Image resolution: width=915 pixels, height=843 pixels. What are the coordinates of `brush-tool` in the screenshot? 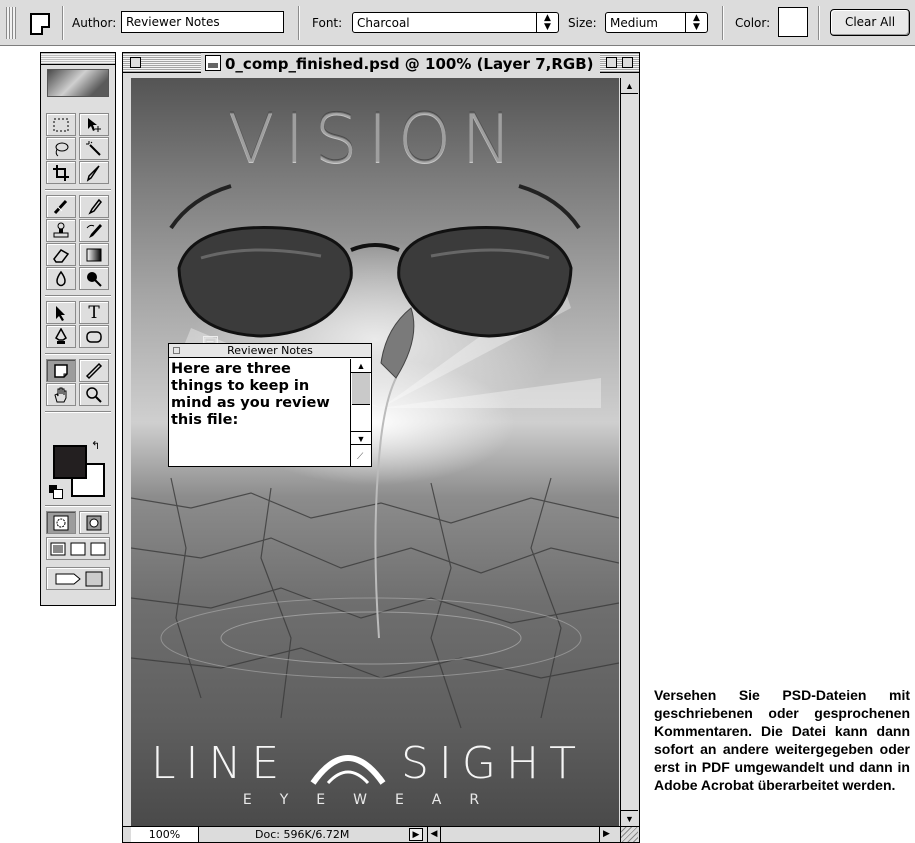 It's located at (94, 206).